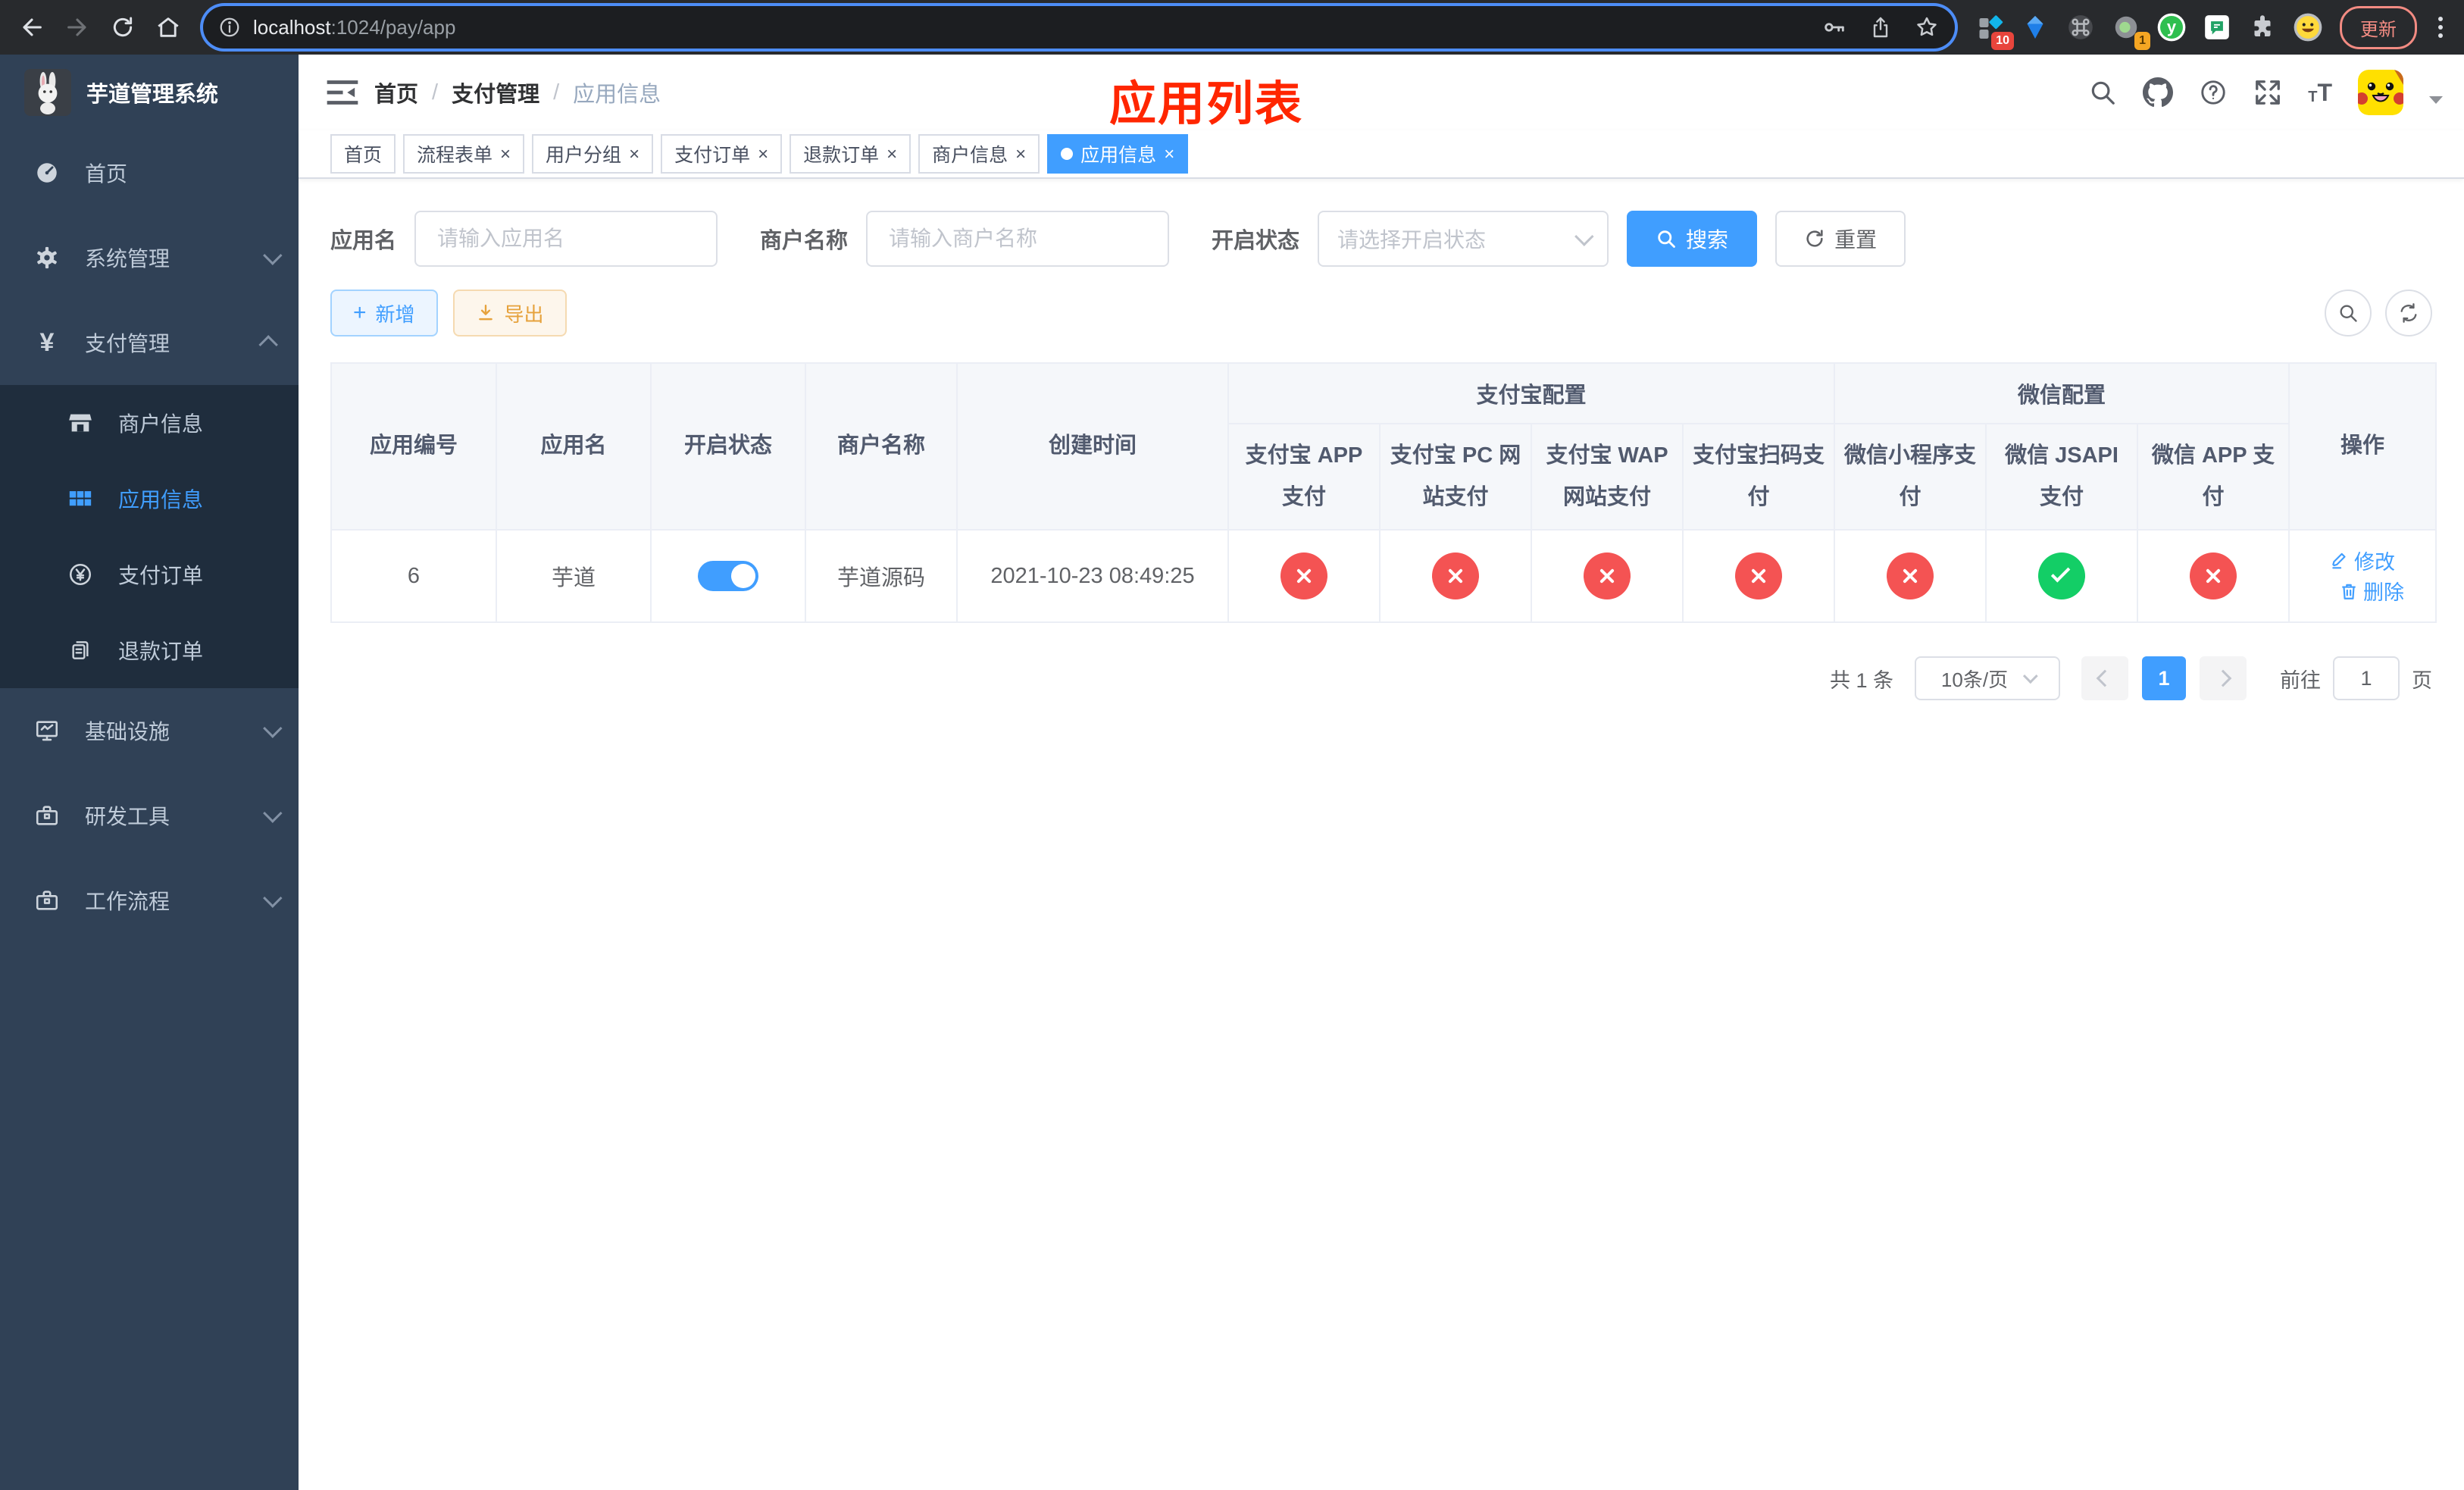 The height and width of the screenshot is (1490, 2464). Describe the element at coordinates (127, 344) in the screenshot. I see `sidebar-item-label: 支付管理` at that location.